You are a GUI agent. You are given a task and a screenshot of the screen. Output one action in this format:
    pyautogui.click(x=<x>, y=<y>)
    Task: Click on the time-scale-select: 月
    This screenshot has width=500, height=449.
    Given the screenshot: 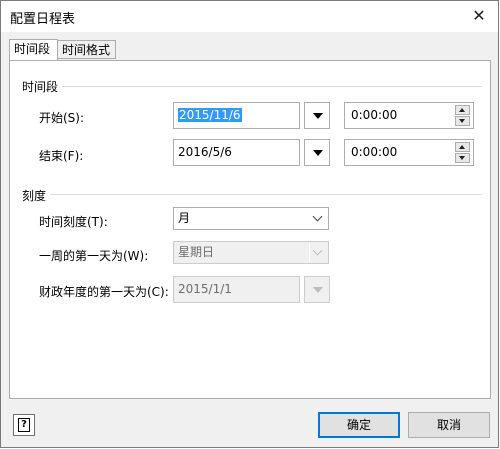 What is the action you would take?
    pyautogui.click(x=251, y=218)
    